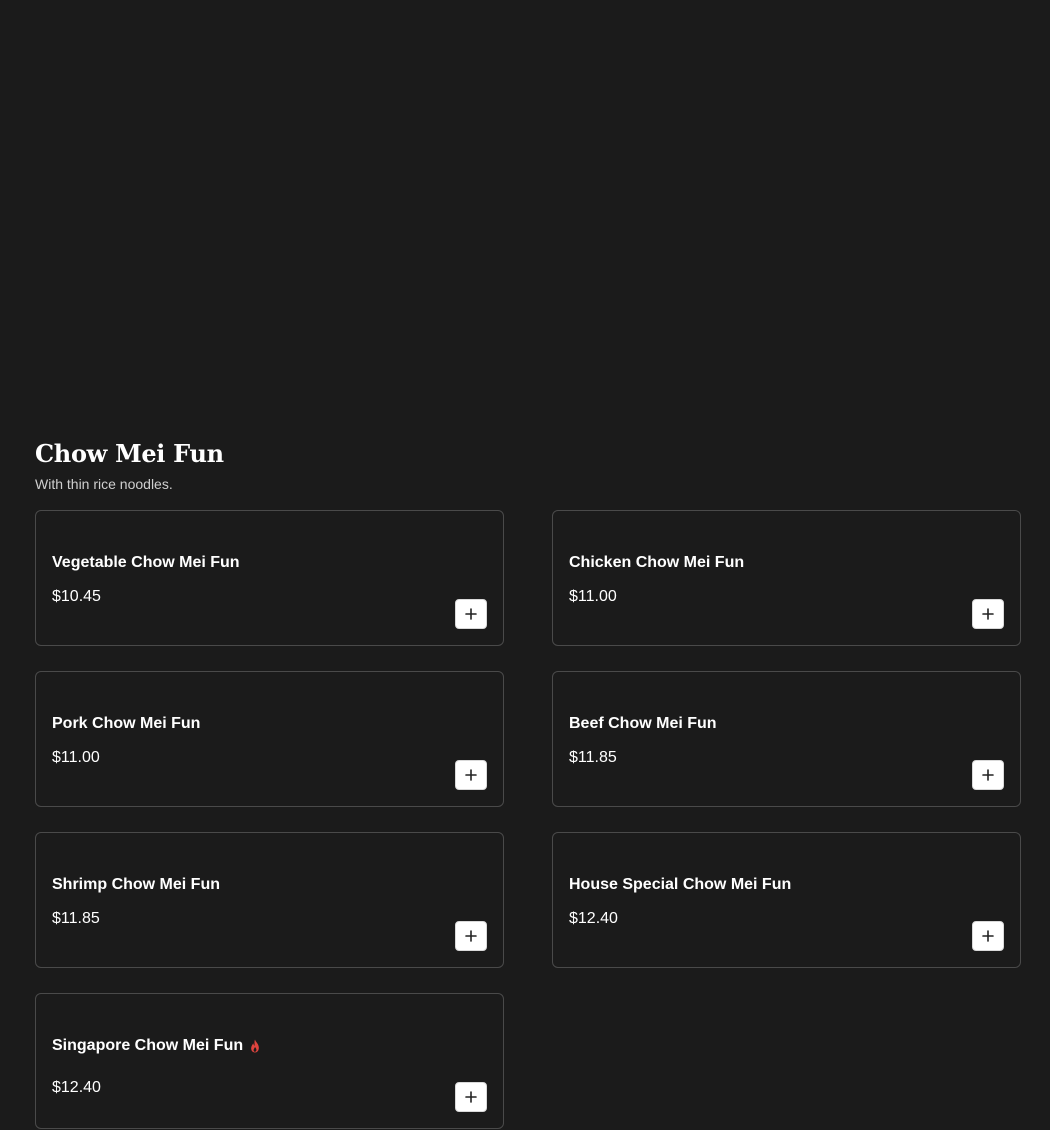  I want to click on menu-item-name: Singapore Chow Mei Fun, so click(156, 1046).